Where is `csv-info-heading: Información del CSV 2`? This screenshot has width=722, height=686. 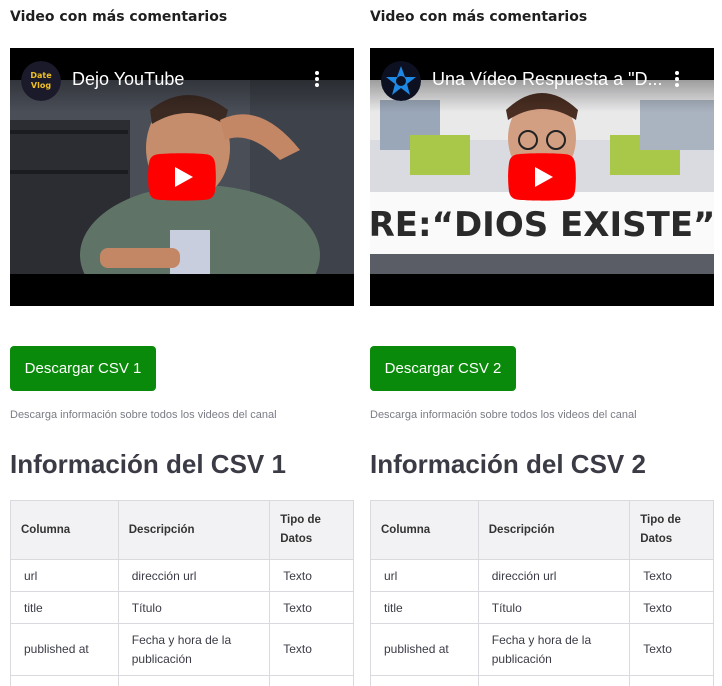
csv-info-heading: Información del CSV 2 is located at coordinates (508, 464).